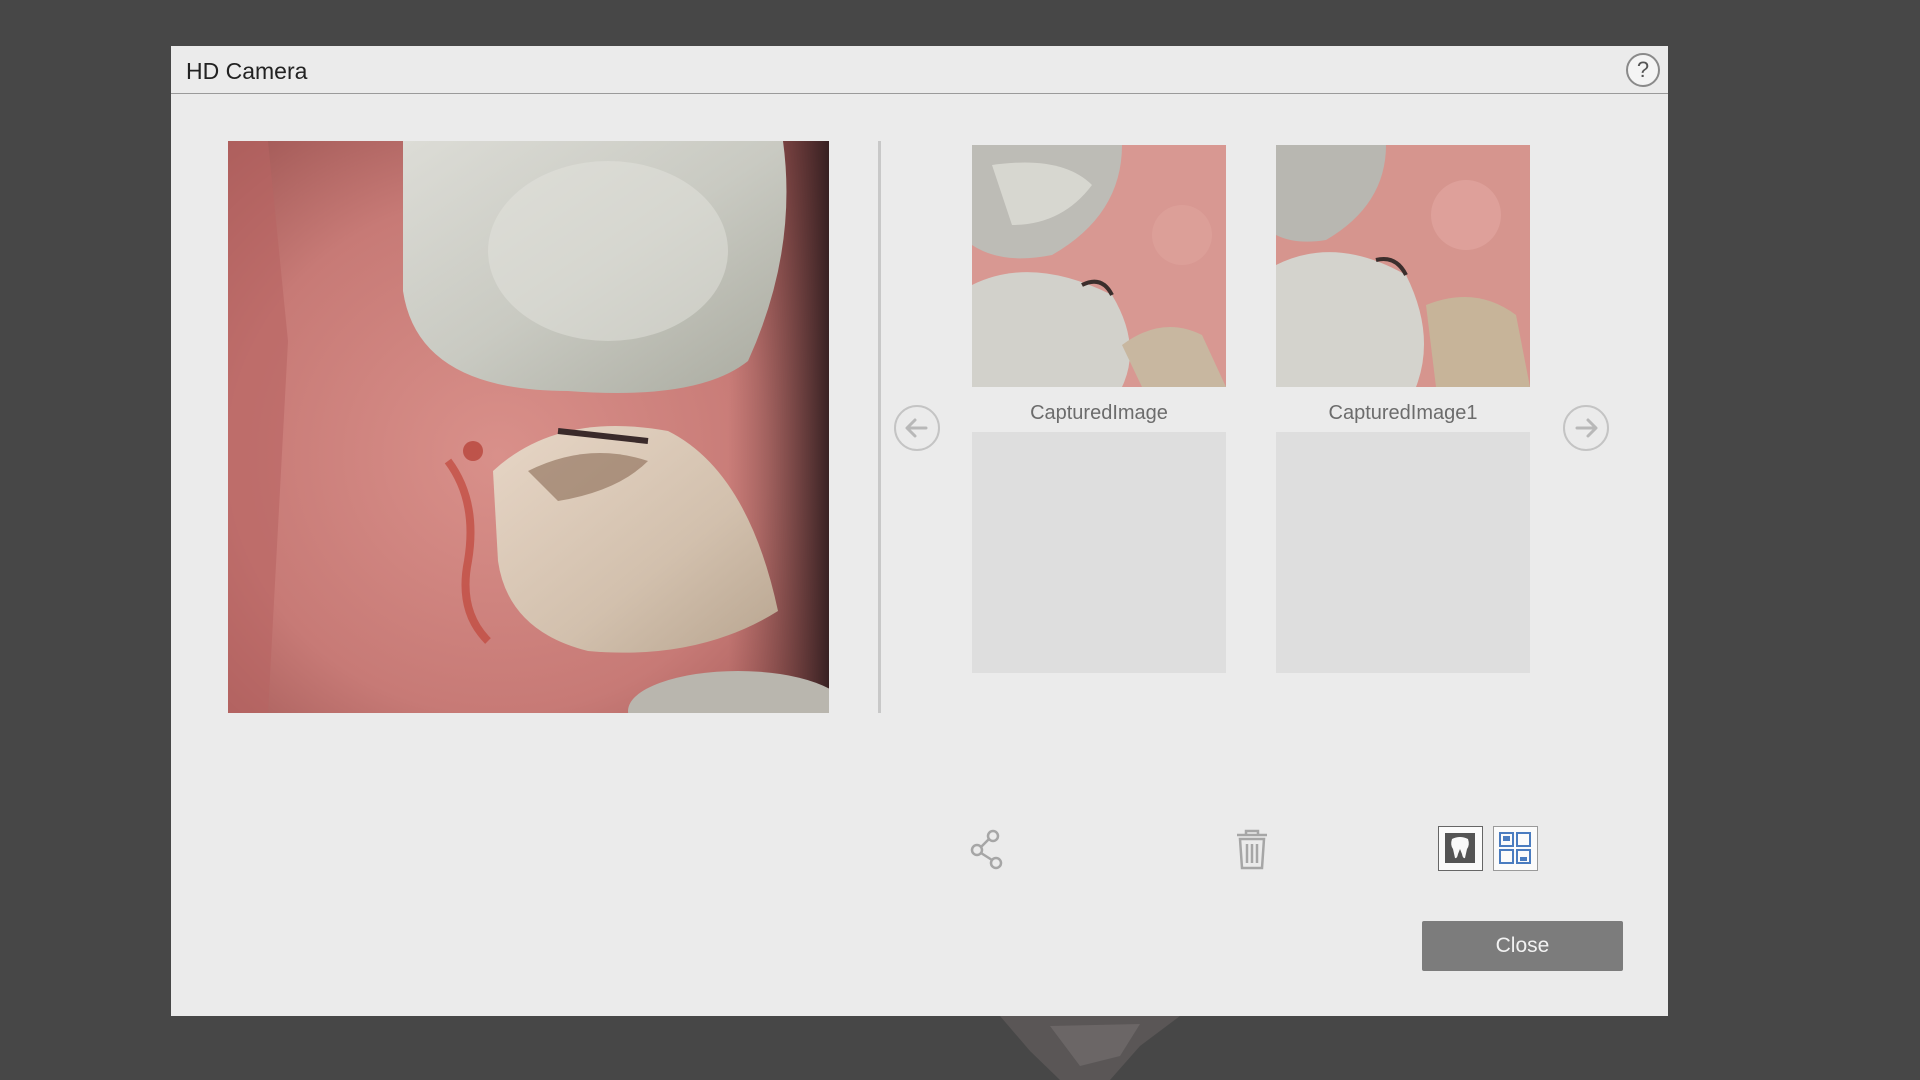 The height and width of the screenshot is (1080, 1920). Describe the element at coordinates (1090, 1048) in the screenshot. I see `background-scan-fragment` at that location.